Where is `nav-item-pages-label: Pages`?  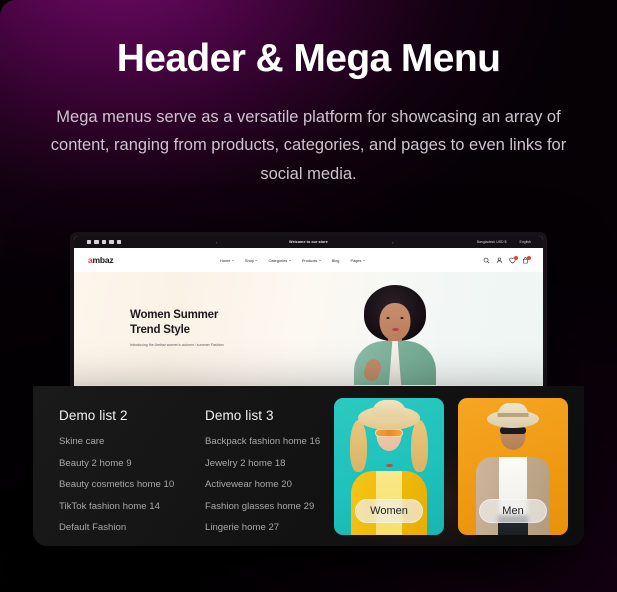
nav-item-pages-label: Pages is located at coordinates (356, 260).